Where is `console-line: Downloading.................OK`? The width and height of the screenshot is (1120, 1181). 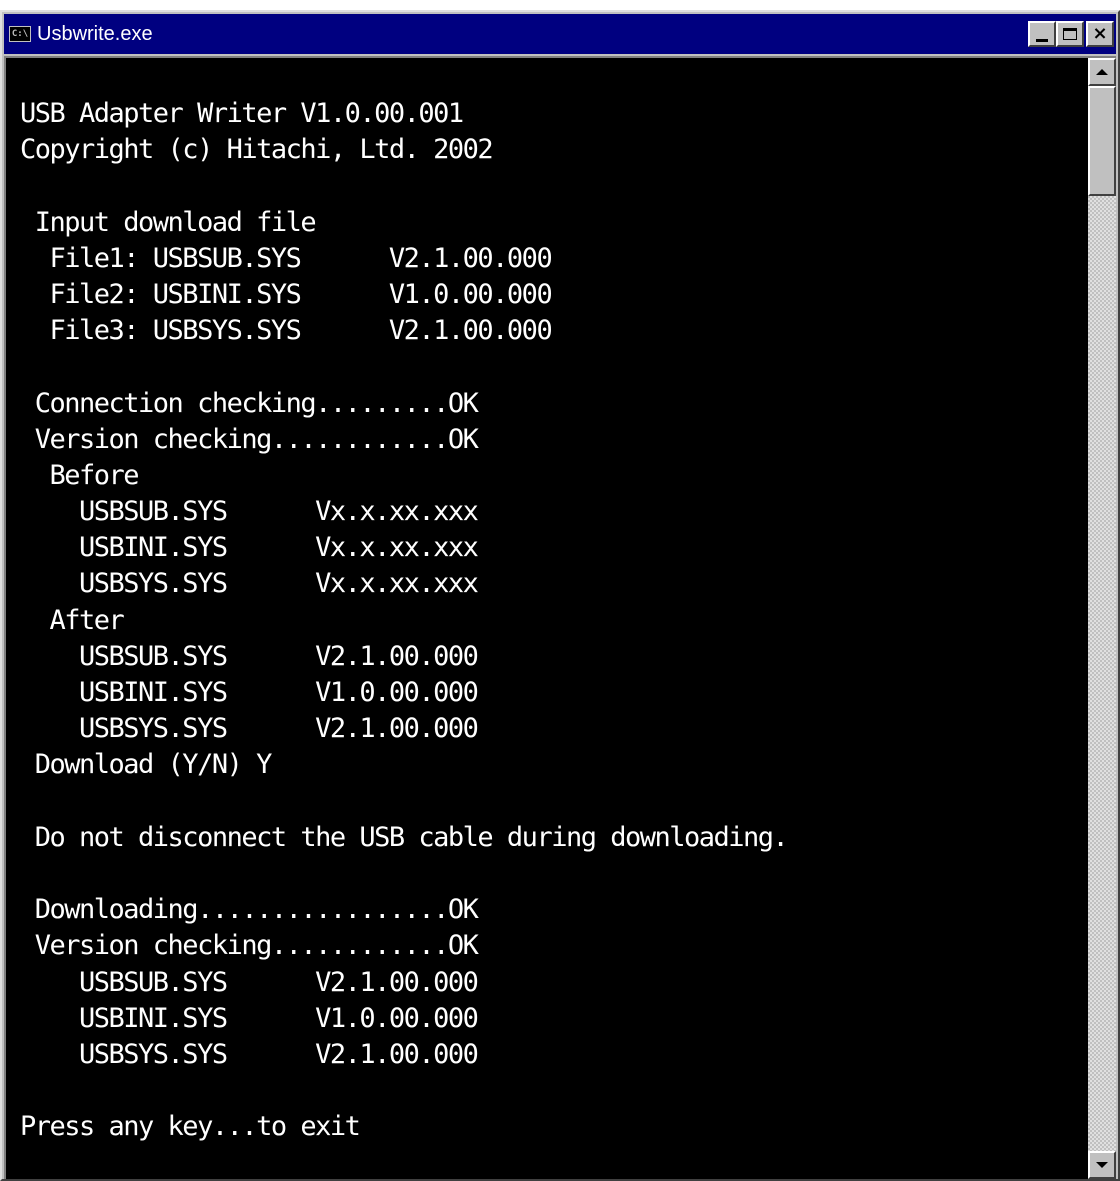 console-line: Downloading.................OK is located at coordinates (249, 910).